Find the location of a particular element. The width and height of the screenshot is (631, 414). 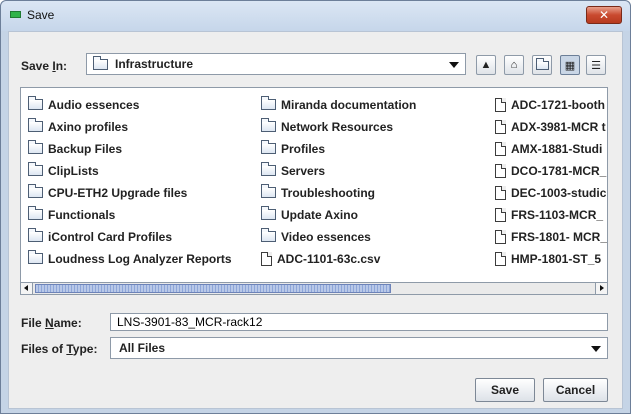

close-button: ✕ is located at coordinates (604, 15).